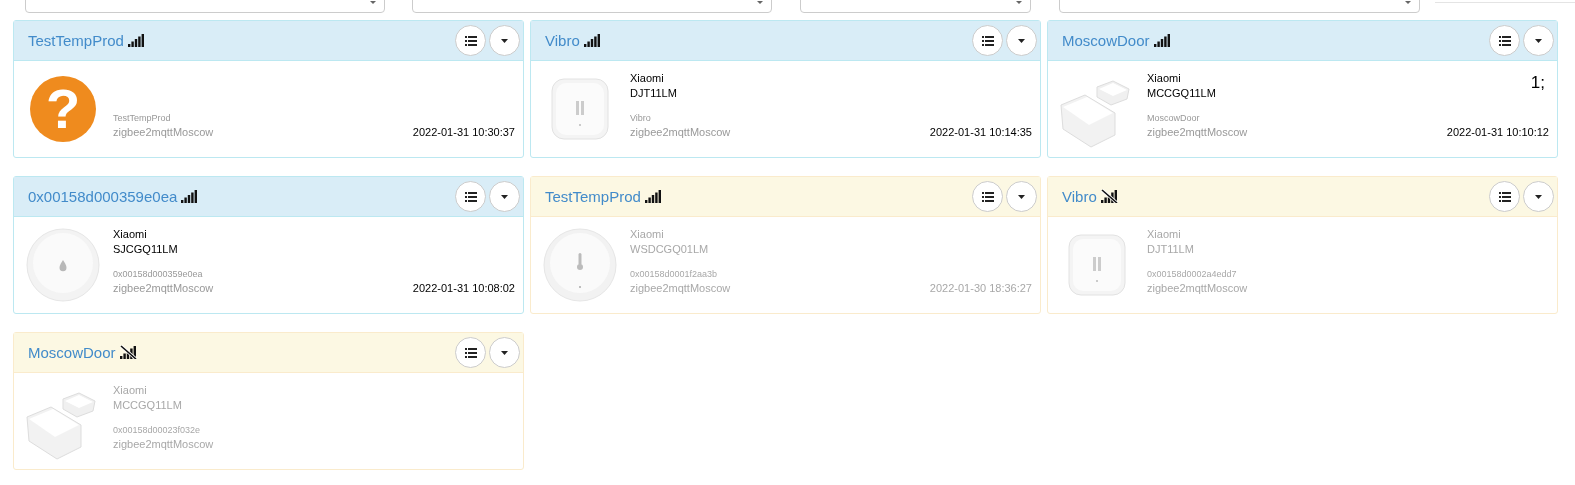 Image resolution: width=1575 pixels, height=485 pixels. I want to click on device-name: TestTempProd, so click(142, 118).